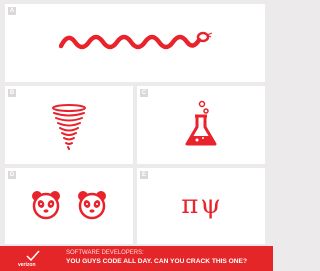 The image size is (320, 271). I want to click on puzzle-panel-e: E πψ, so click(201, 206).